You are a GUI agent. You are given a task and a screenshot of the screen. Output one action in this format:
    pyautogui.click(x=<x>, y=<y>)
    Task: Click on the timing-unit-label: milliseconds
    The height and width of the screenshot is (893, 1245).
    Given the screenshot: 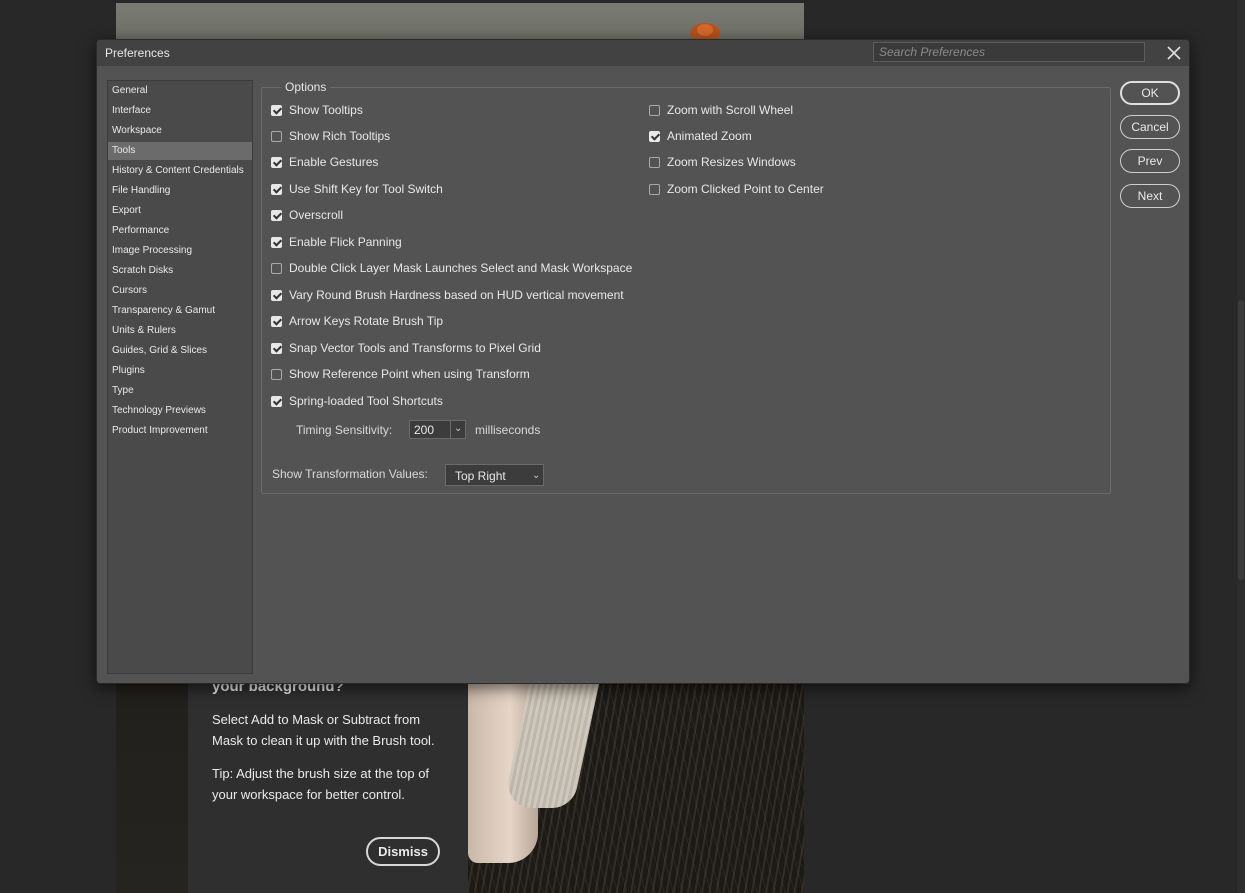 What is the action you would take?
    pyautogui.click(x=508, y=430)
    